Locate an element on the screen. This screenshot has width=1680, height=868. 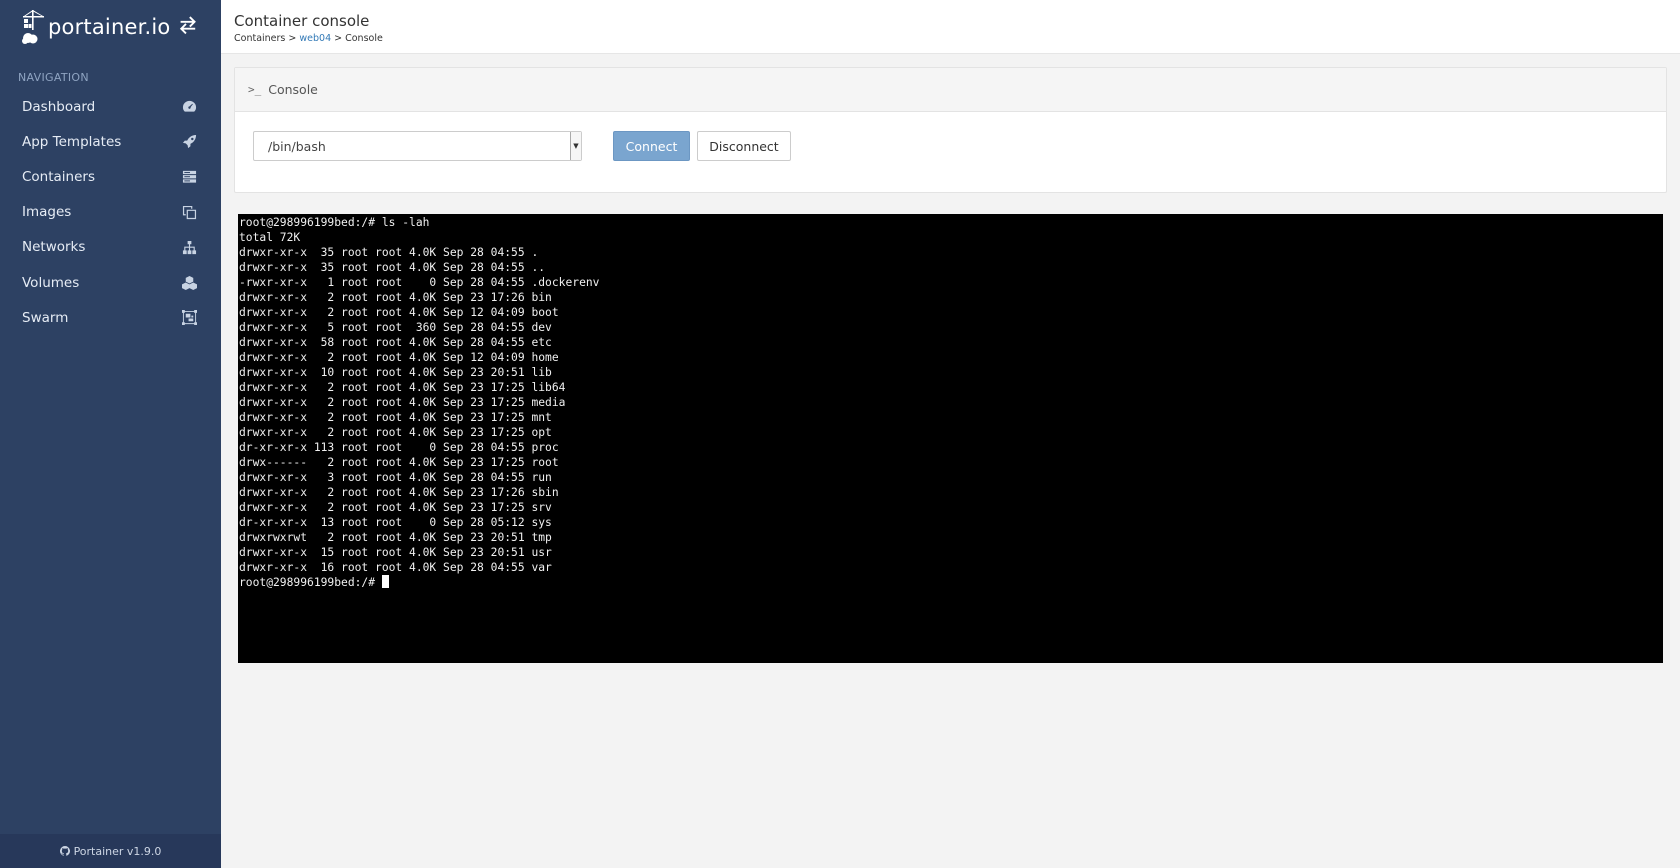
sitemap-icon is located at coordinates (189, 247).